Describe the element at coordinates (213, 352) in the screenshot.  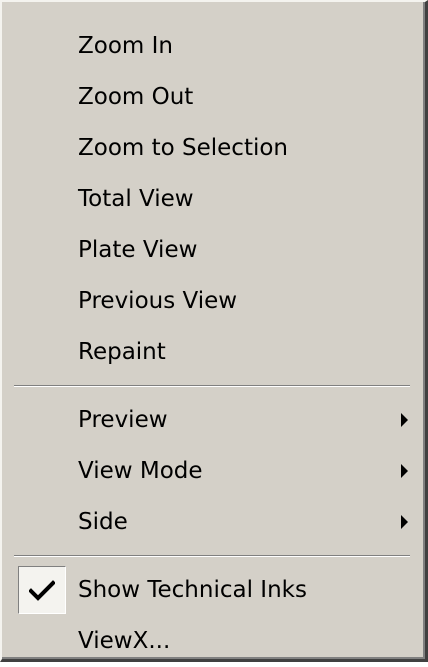
I see `menu-item-repaint: Repaint` at that location.